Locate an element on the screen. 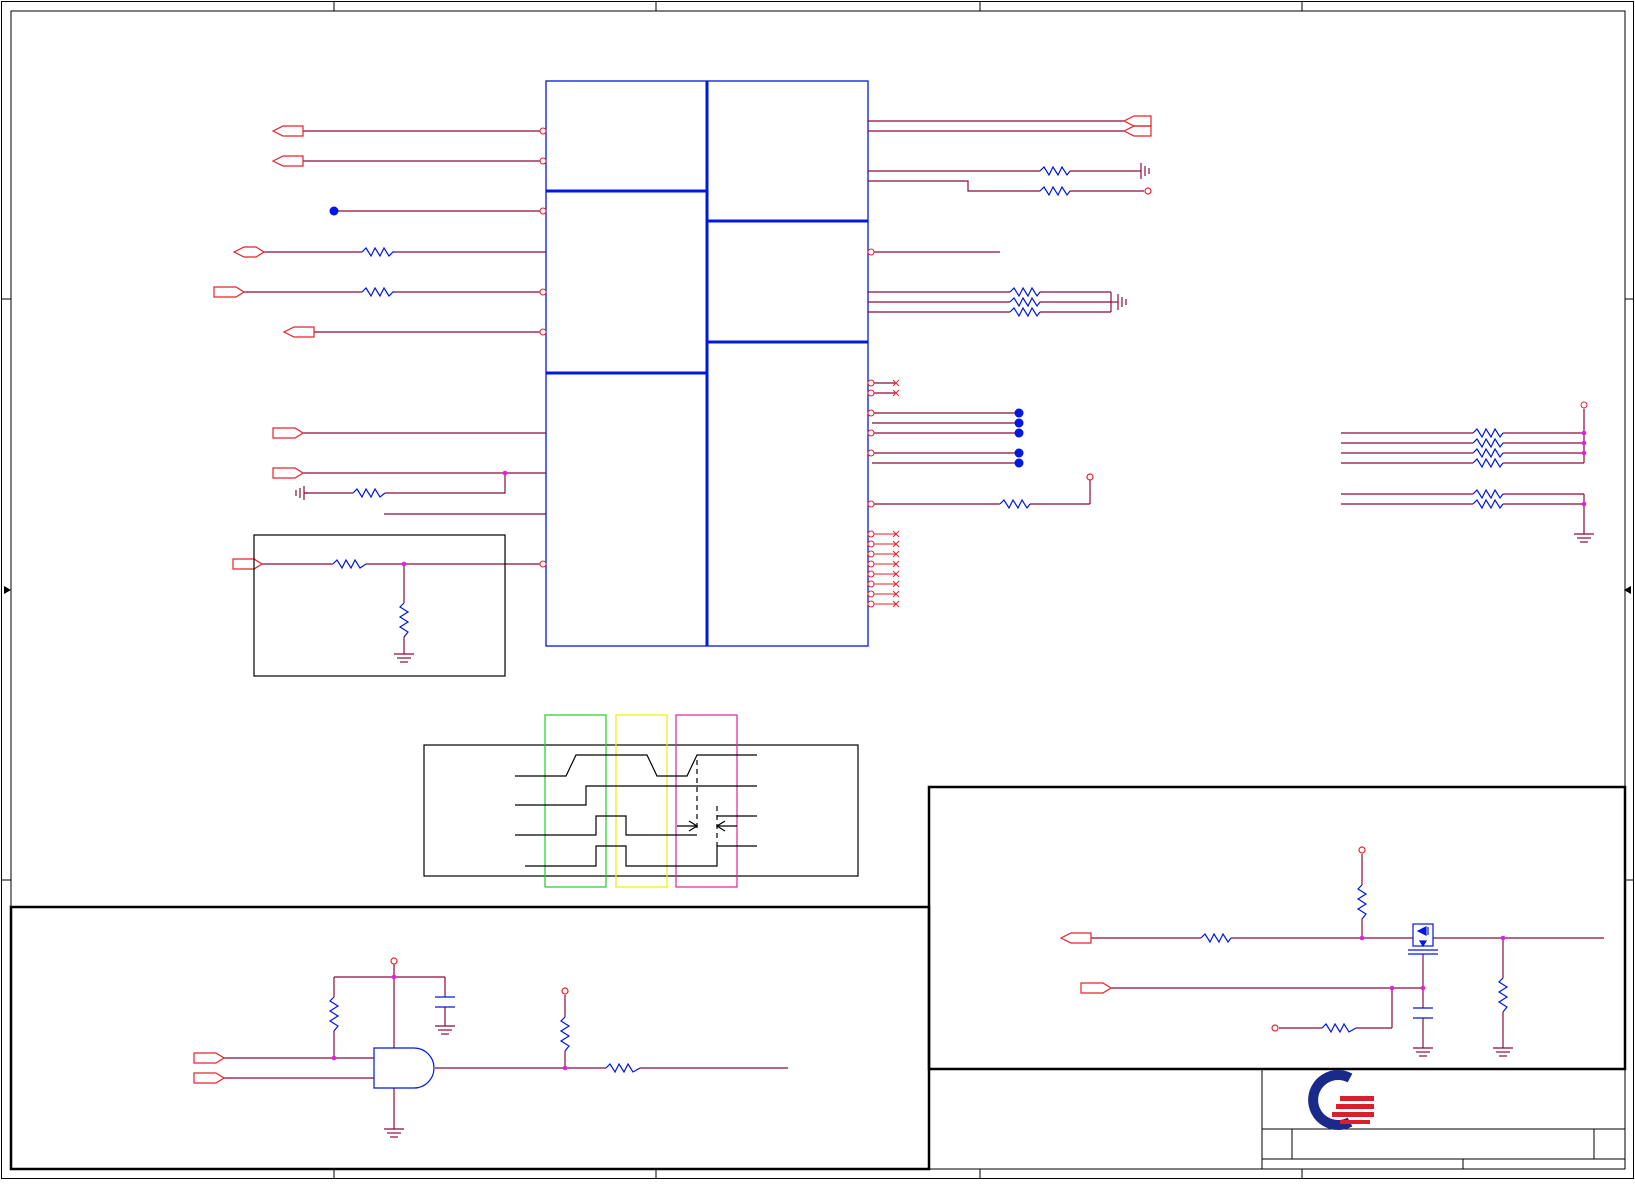 The image size is (1635, 1185). left-nets is located at coordinates (395, 392).